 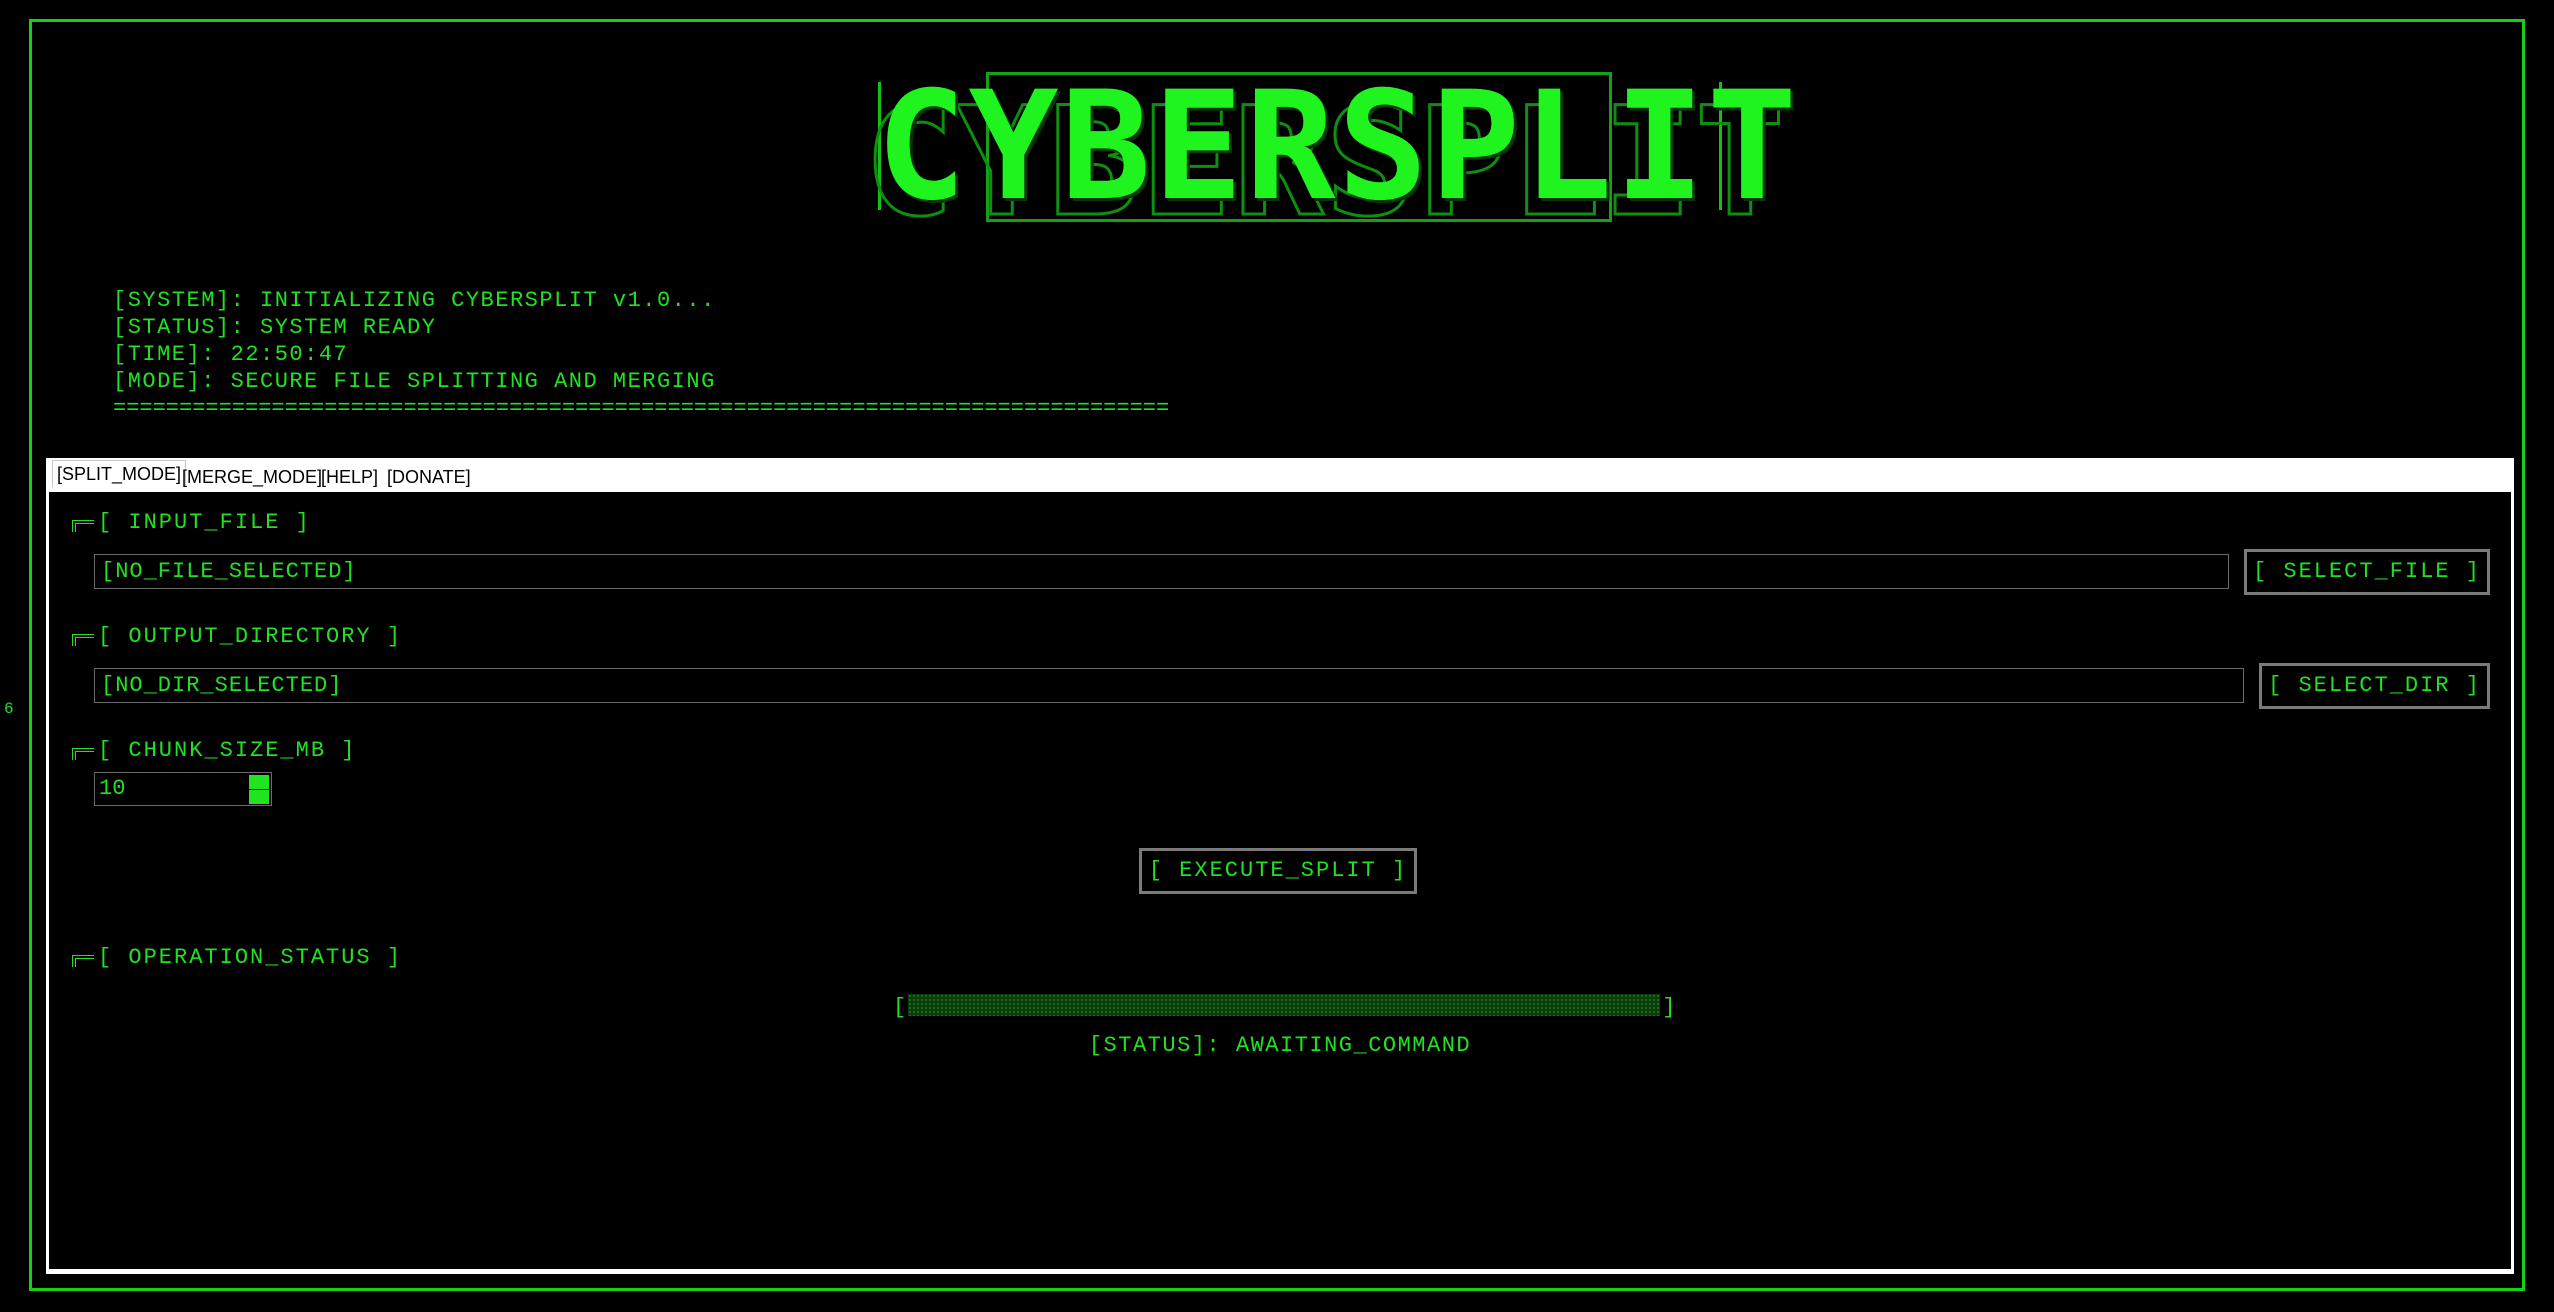 What do you see at coordinates (227, 750) in the screenshot?
I see `chunk-size-label: [ CHUNK_SIZE_MB ]` at bounding box center [227, 750].